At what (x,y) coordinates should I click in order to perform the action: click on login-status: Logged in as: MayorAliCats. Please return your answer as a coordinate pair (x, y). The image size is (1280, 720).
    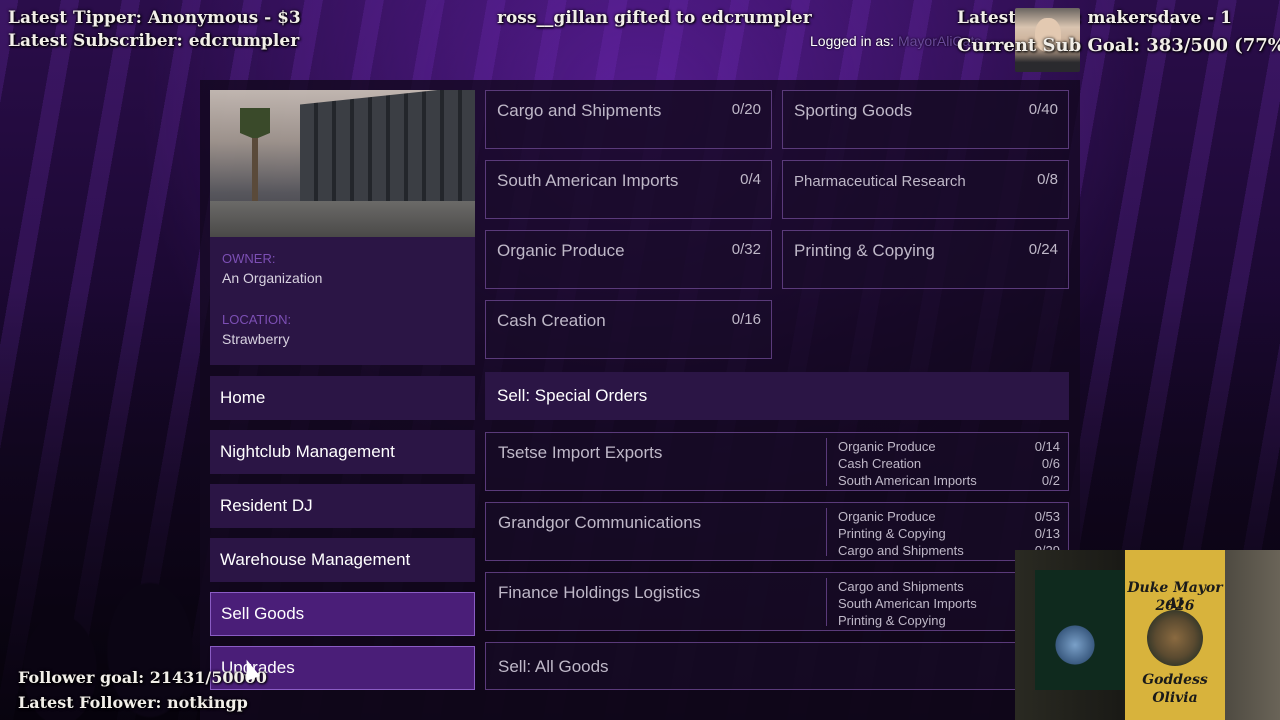
    Looking at the image, I should click on (895, 41).